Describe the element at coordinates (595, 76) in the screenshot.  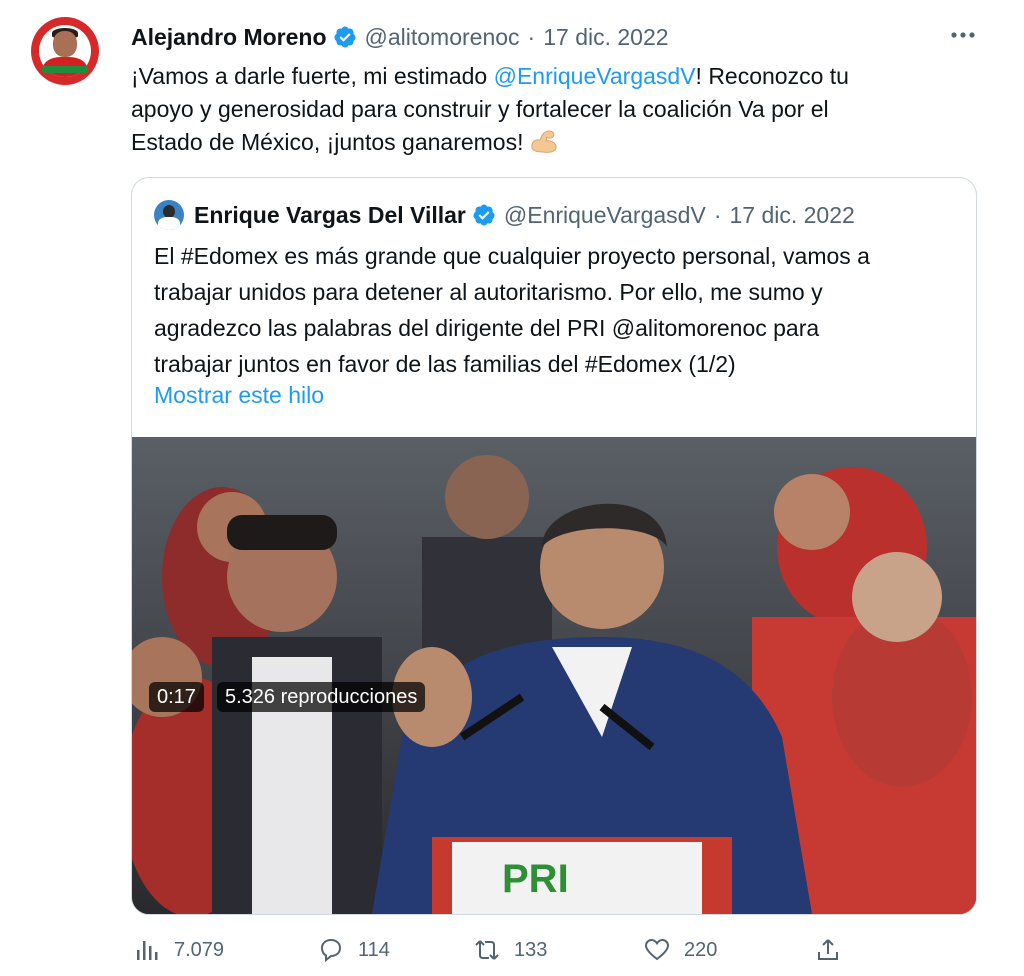
I see `mention-link: @EnriqueVargasdV` at that location.